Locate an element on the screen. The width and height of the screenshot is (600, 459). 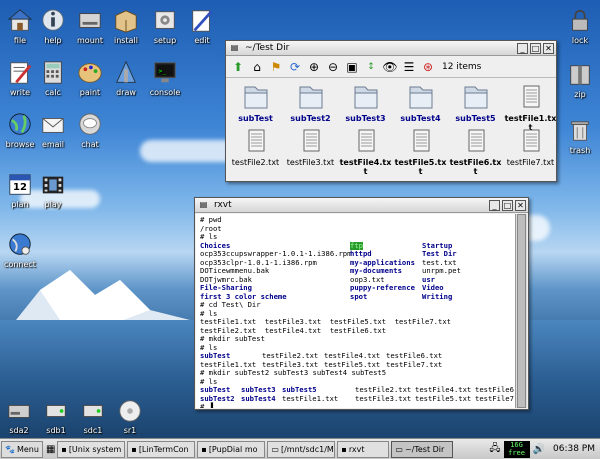
desktop-icon-zip: zip is located at coordinates (577, 81).